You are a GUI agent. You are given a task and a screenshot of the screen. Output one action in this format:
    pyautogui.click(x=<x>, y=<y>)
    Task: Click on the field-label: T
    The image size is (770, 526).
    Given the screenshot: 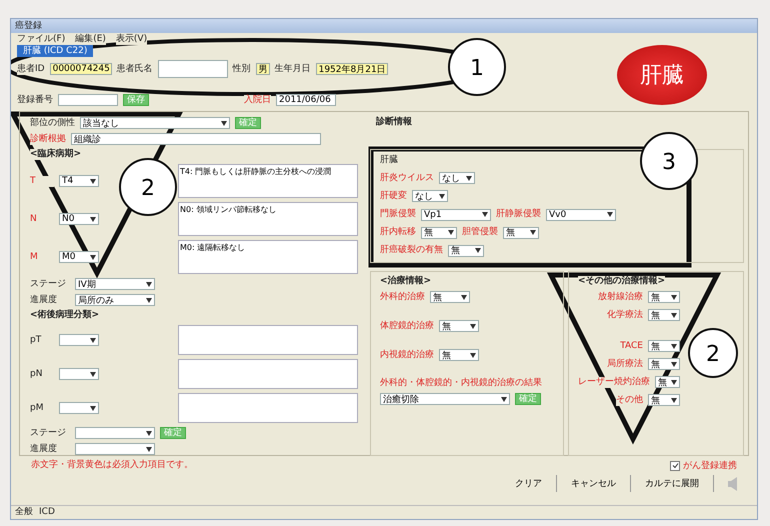 What is the action you would take?
    pyautogui.click(x=42, y=181)
    